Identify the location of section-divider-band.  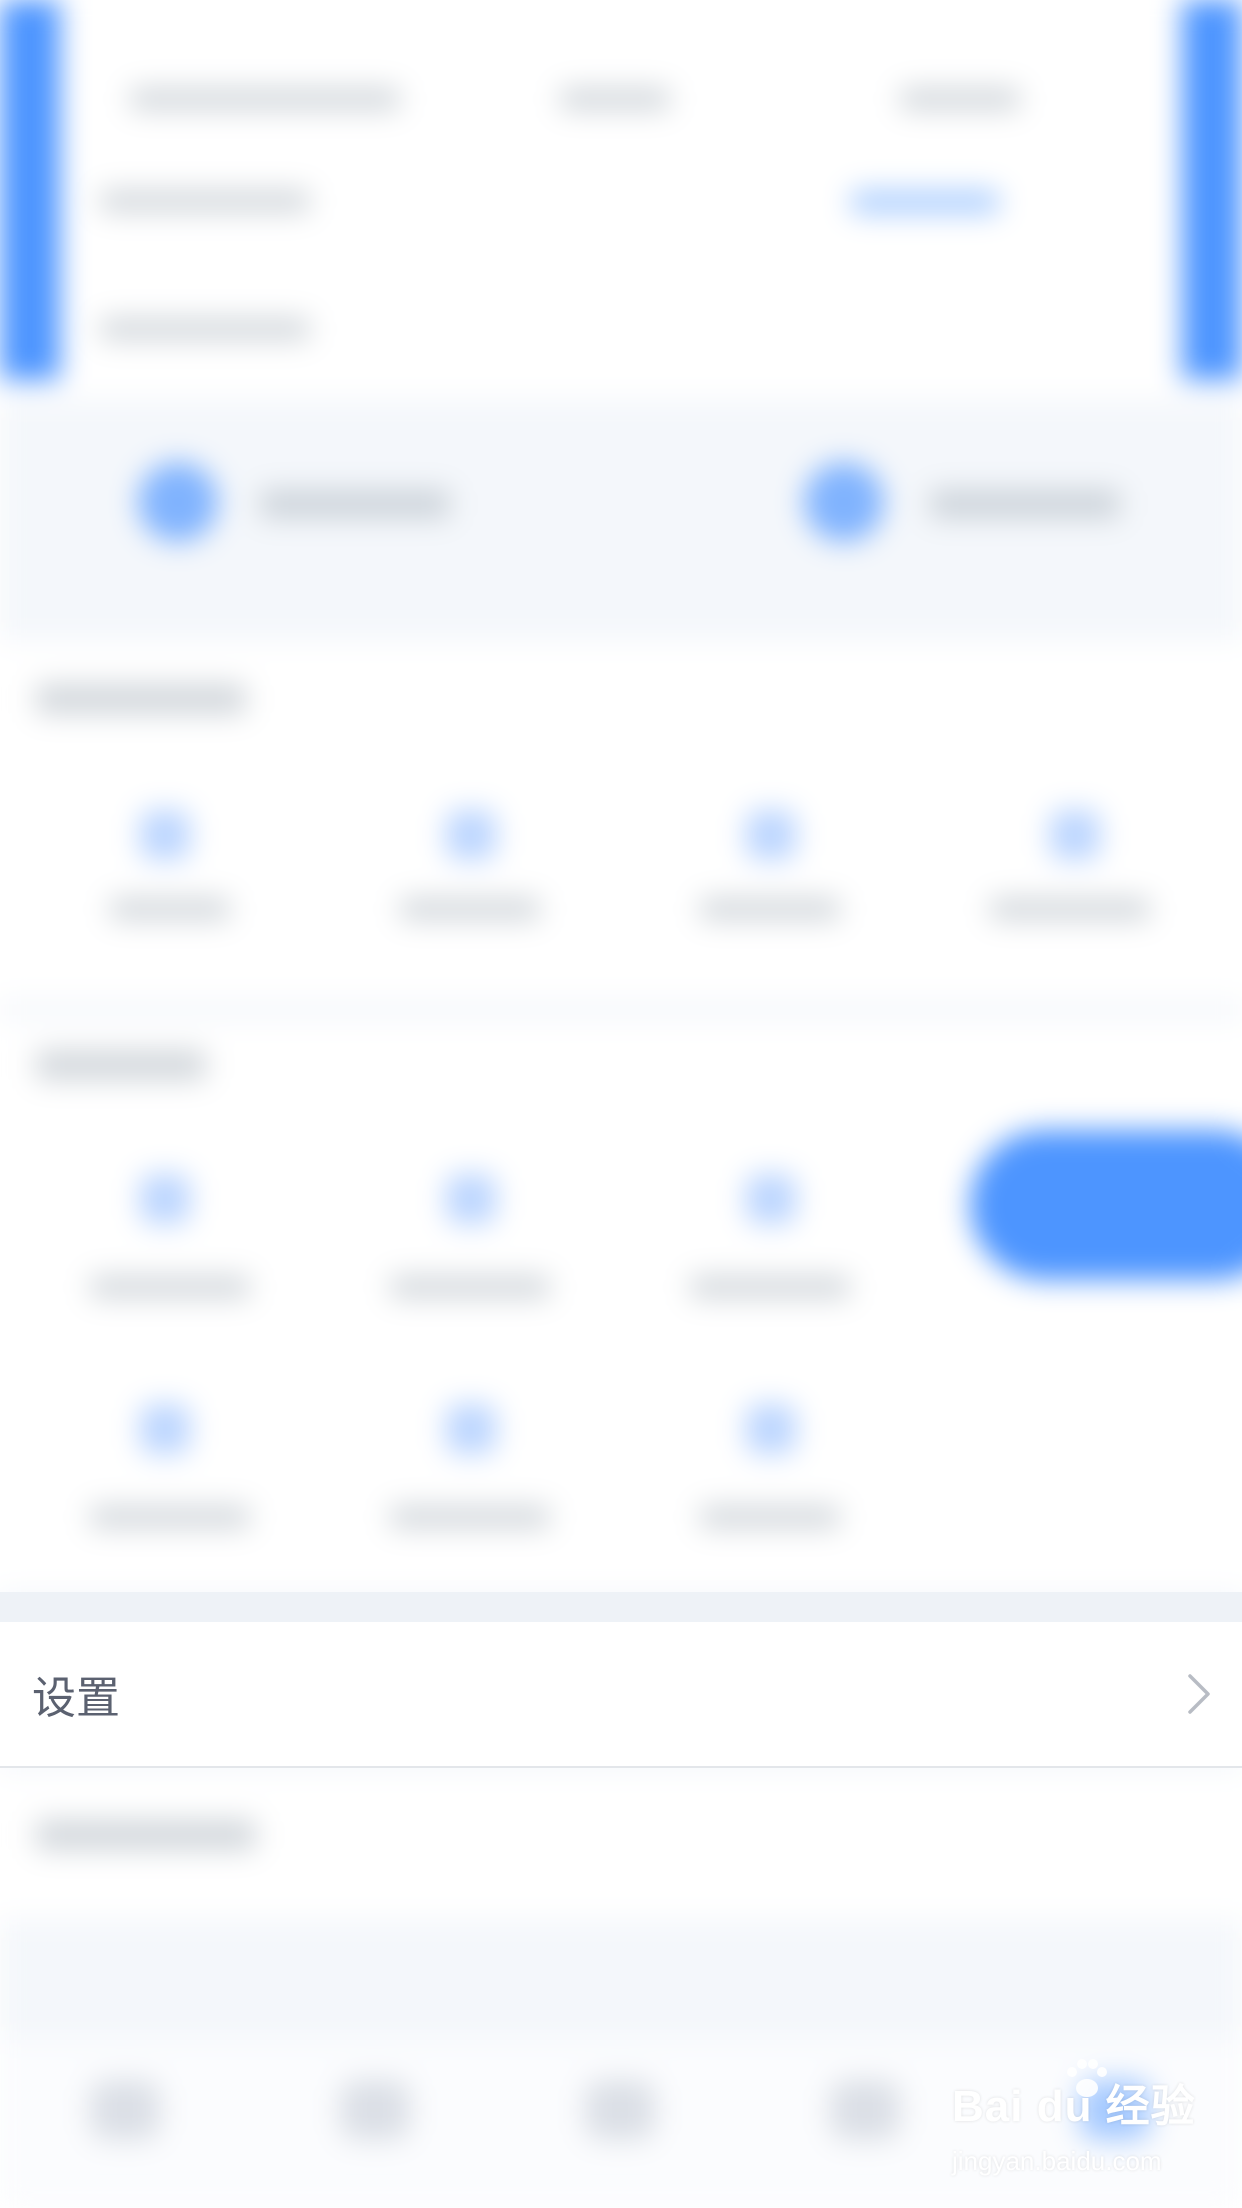
(621, 1607).